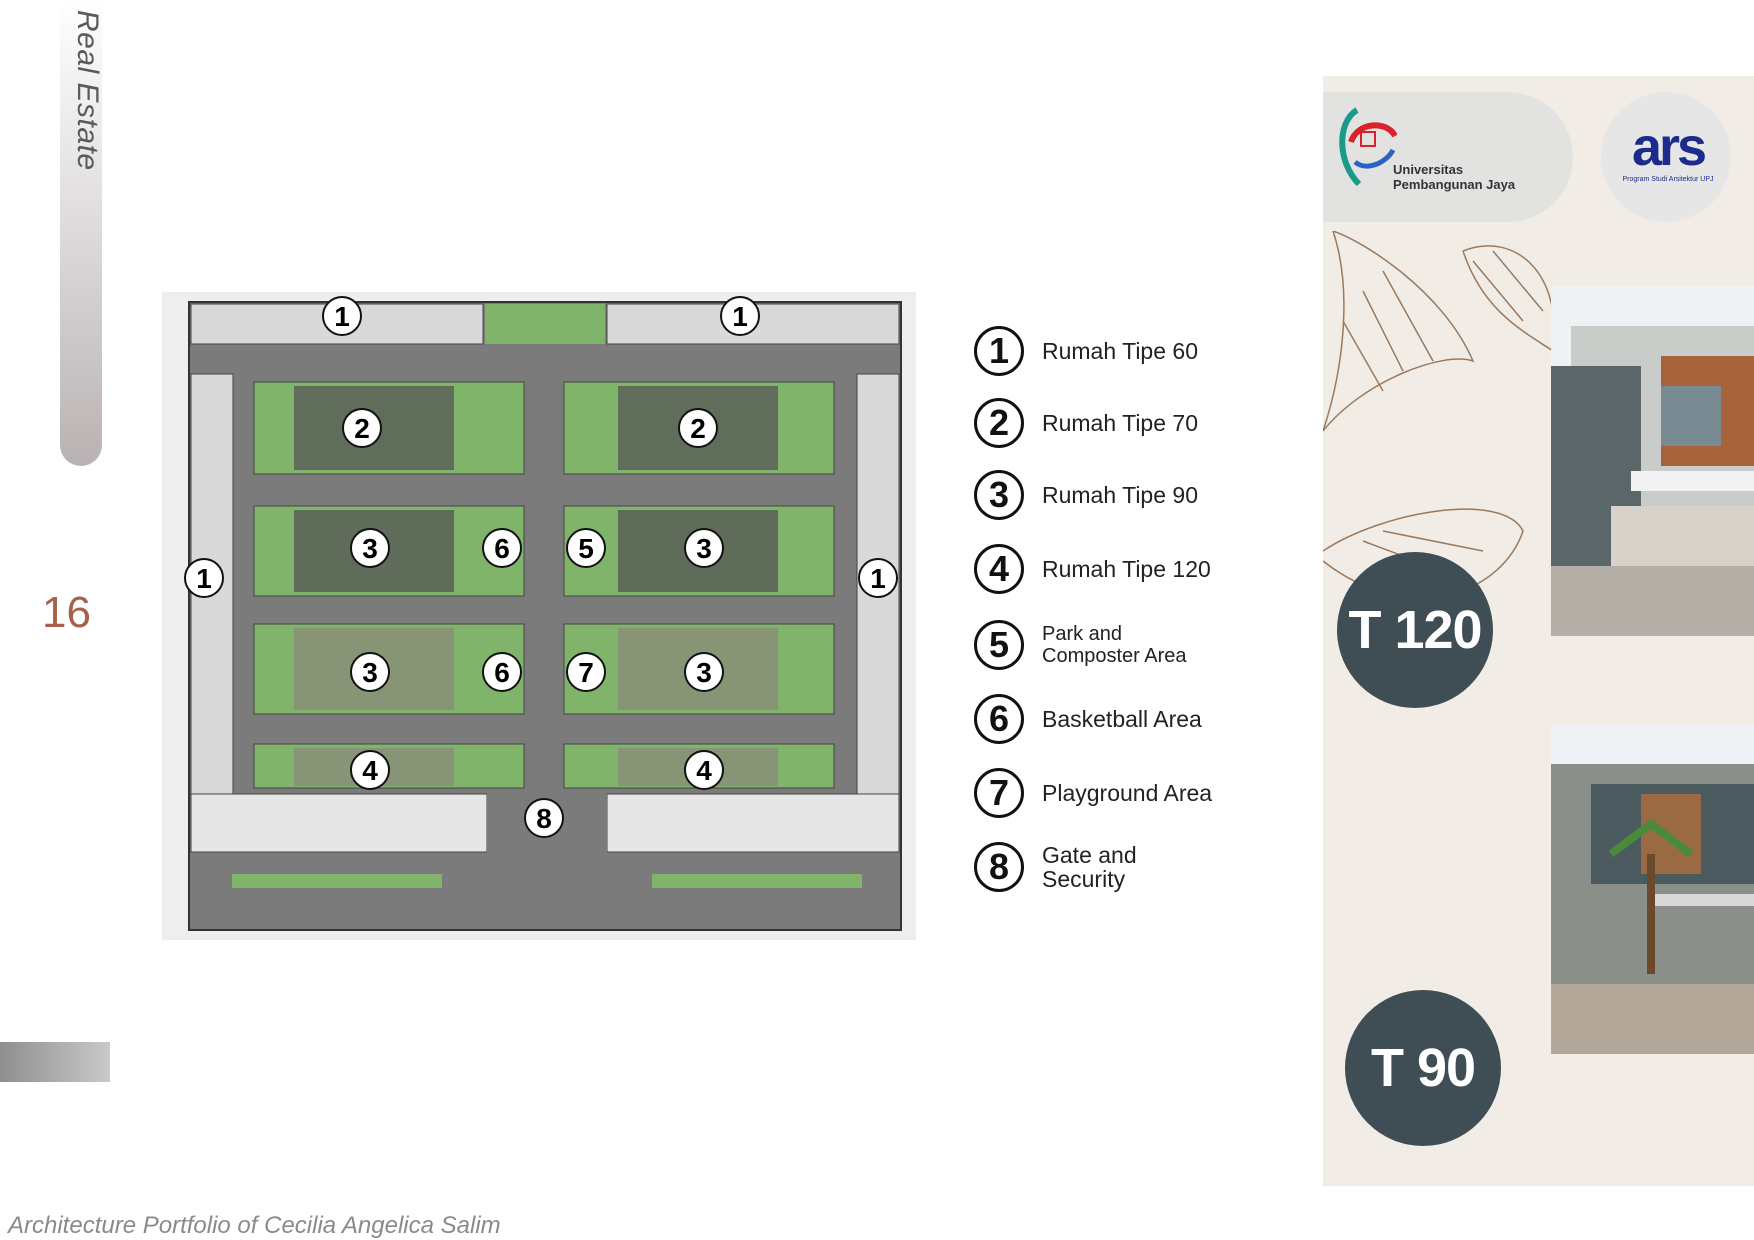 This screenshot has height=1240, width=1754. I want to click on bottom-house-row-left, so click(339, 823).